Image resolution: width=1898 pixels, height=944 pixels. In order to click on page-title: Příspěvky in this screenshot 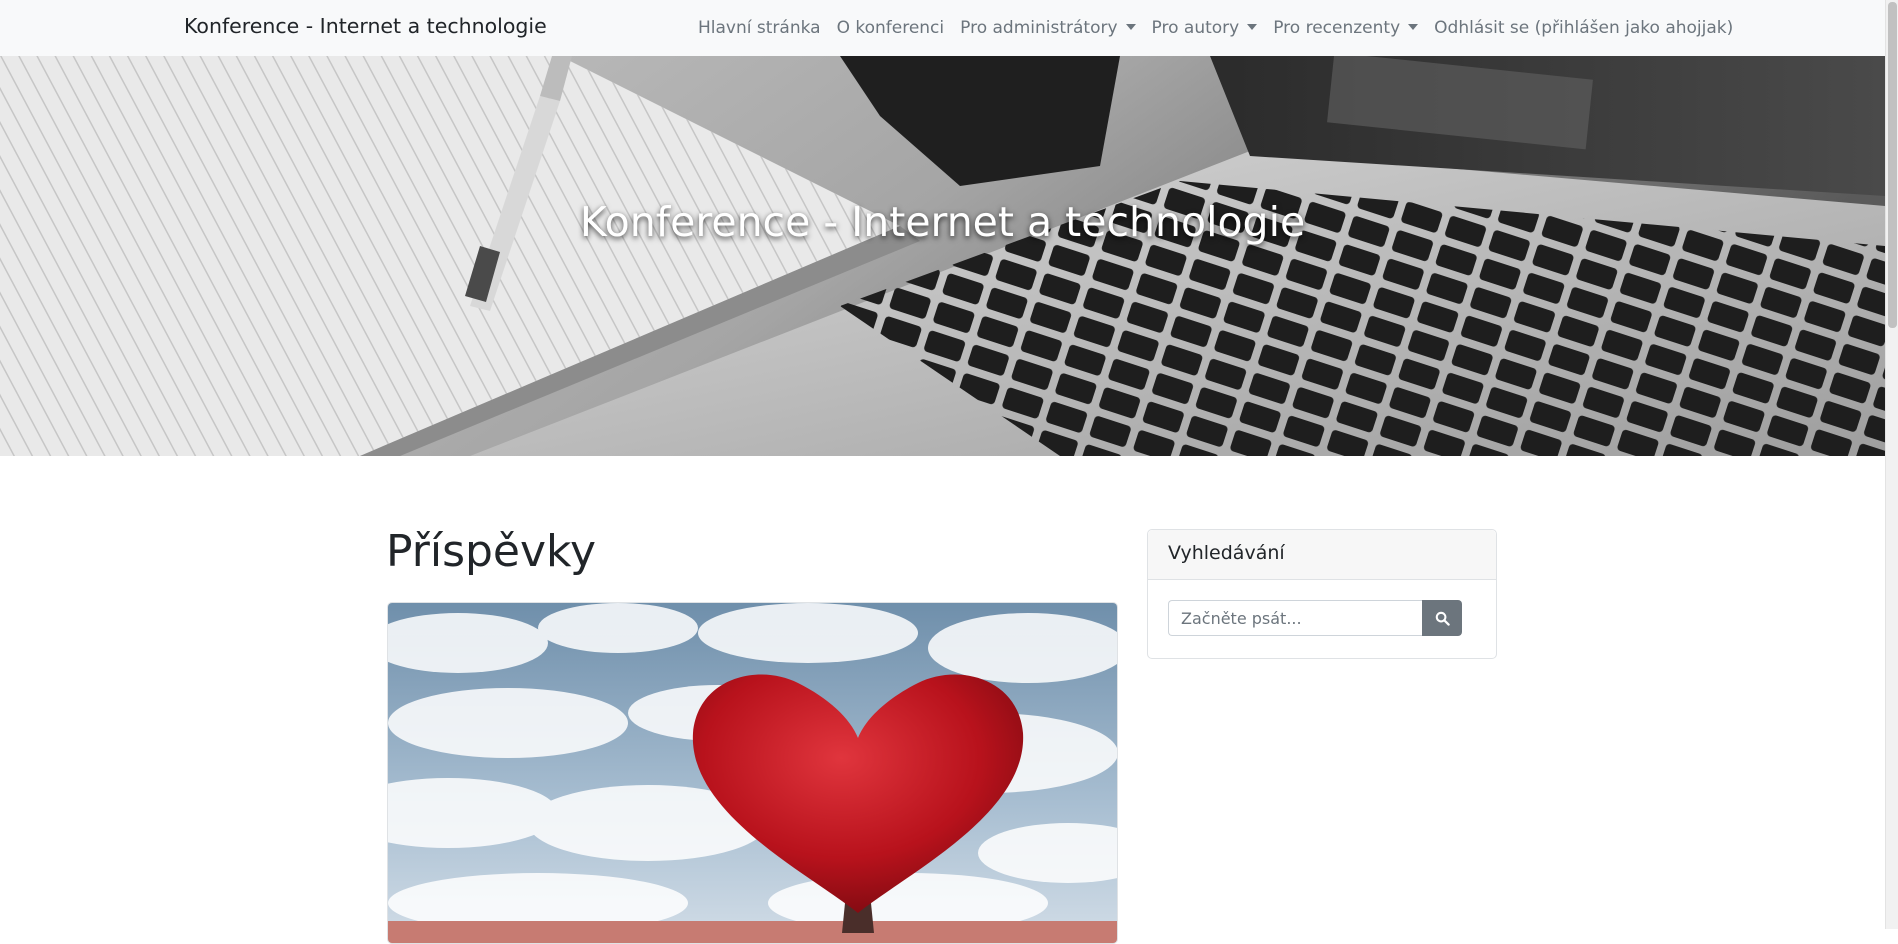, I will do `click(491, 551)`.